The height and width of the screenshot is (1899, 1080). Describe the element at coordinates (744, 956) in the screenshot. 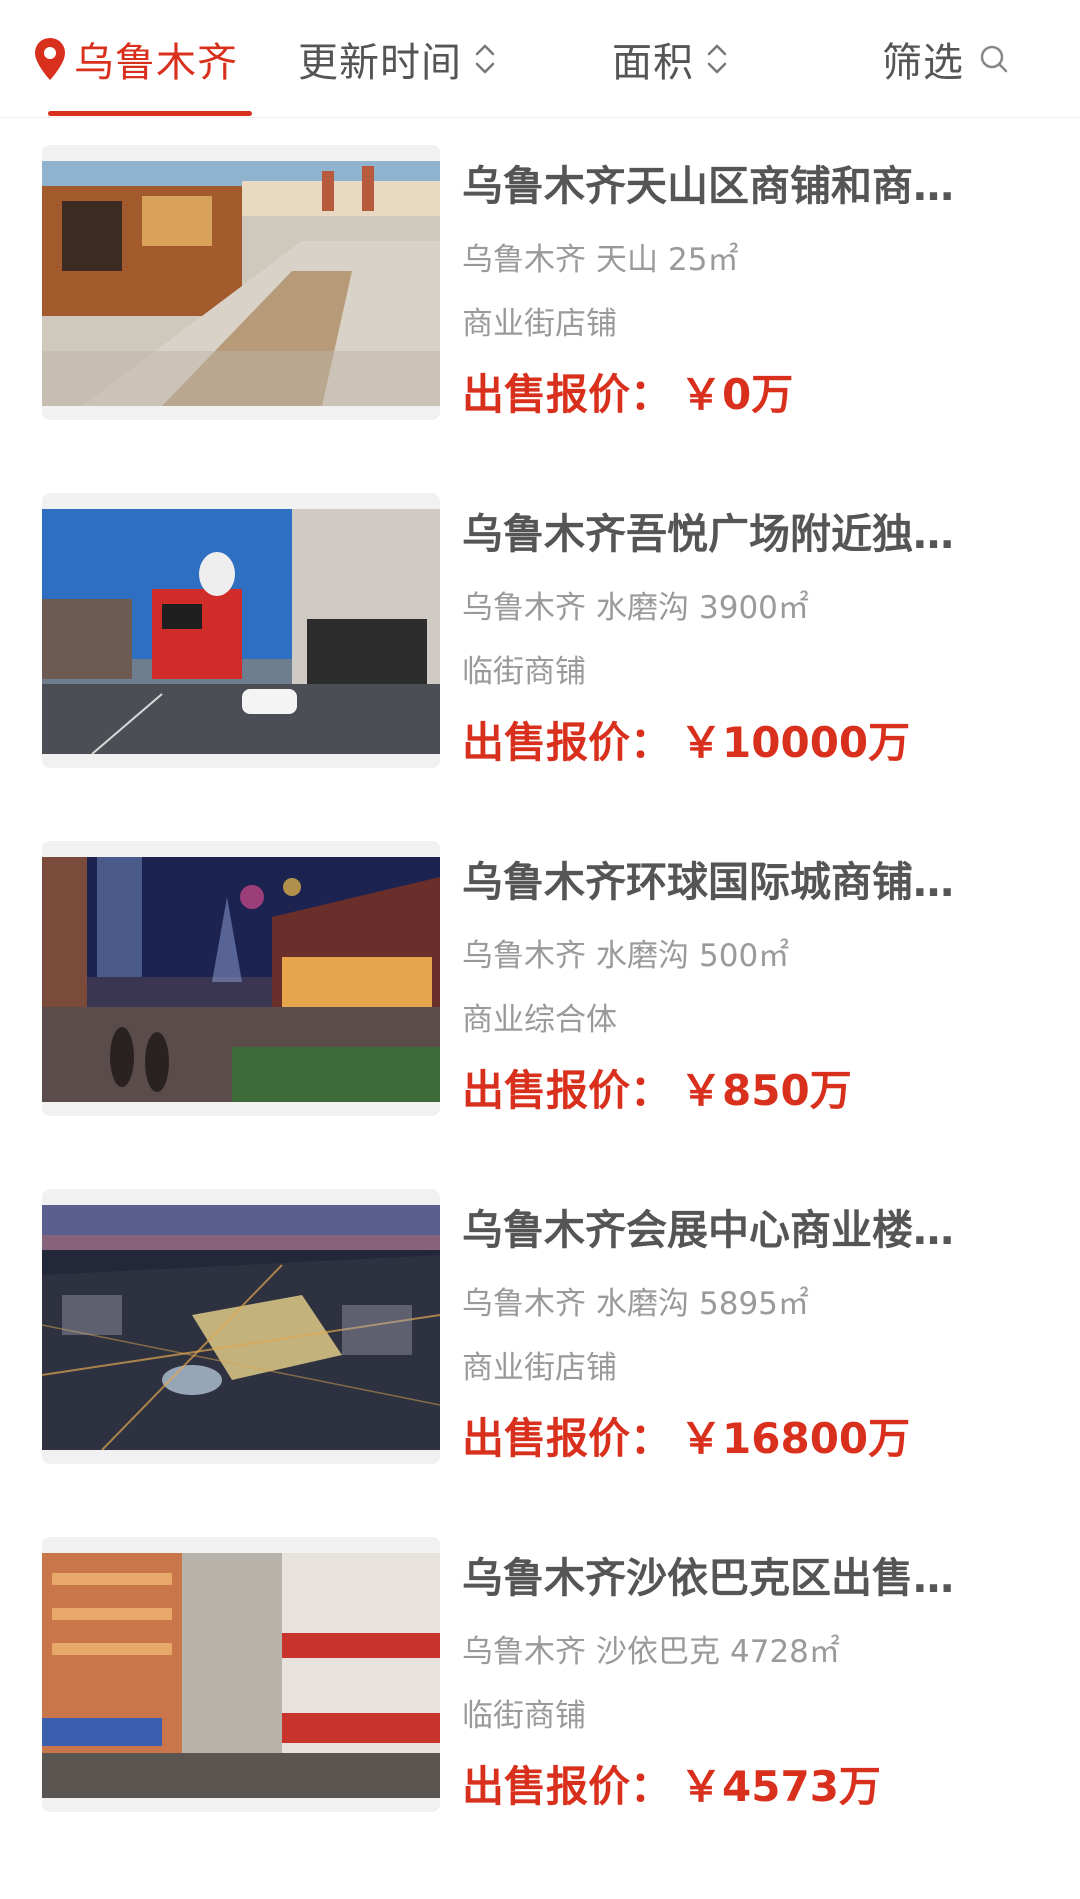

I see `listing-size: 500㎡` at that location.